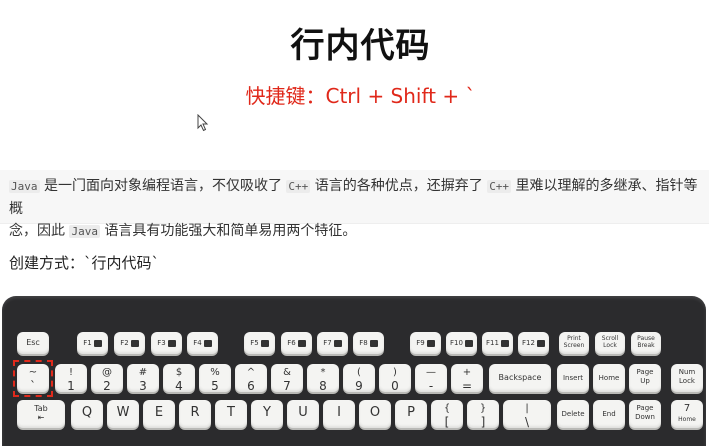  I want to click on backspace-key: Backspace, so click(520, 378).